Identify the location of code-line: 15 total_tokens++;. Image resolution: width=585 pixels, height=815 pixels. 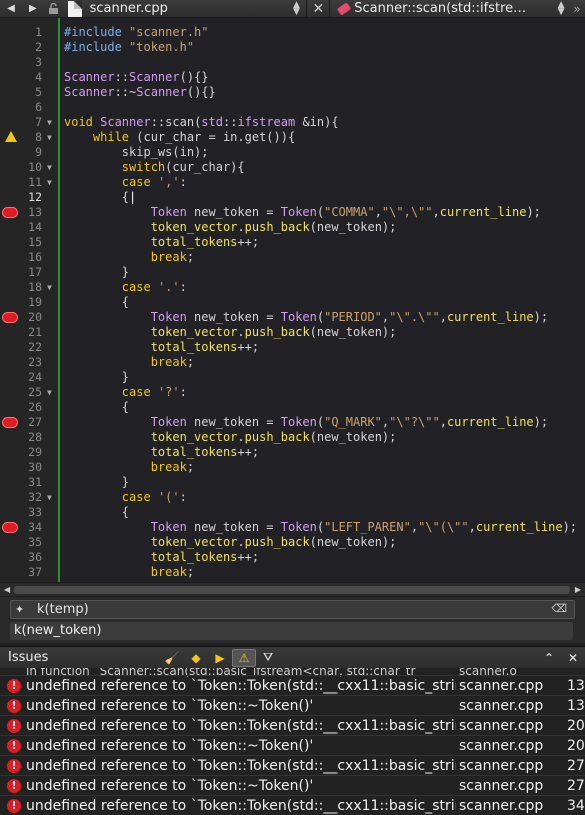
(292, 242).